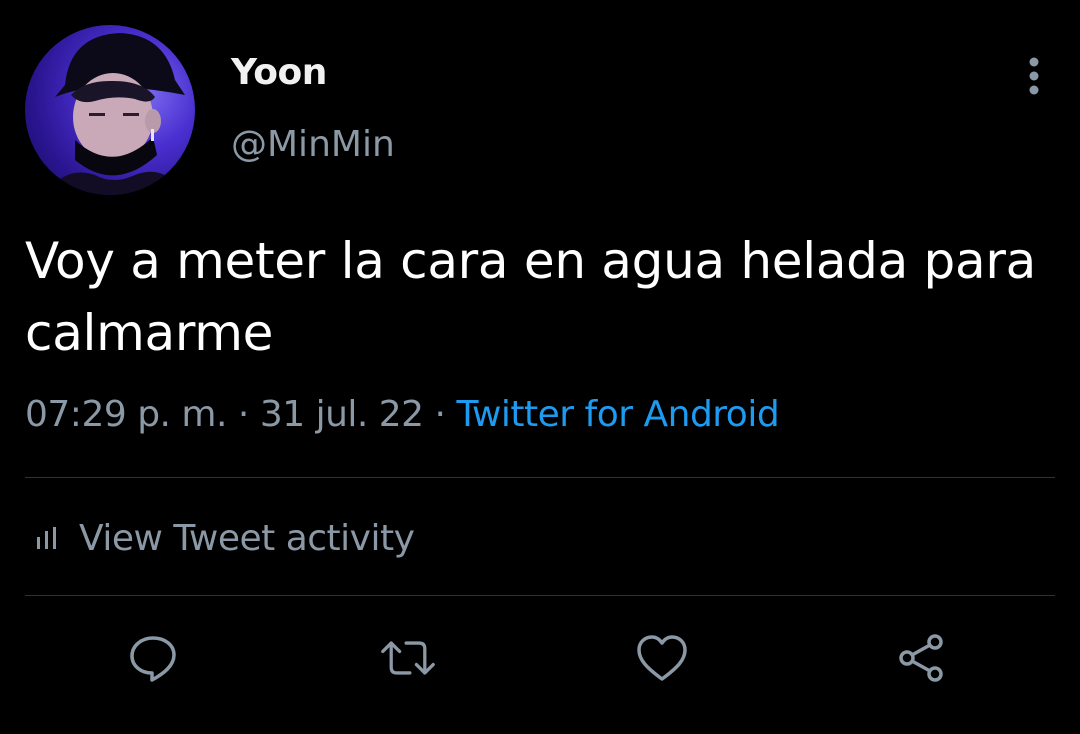 The image size is (1080, 734). I want to click on user-handle: @MinMin, so click(313, 144).